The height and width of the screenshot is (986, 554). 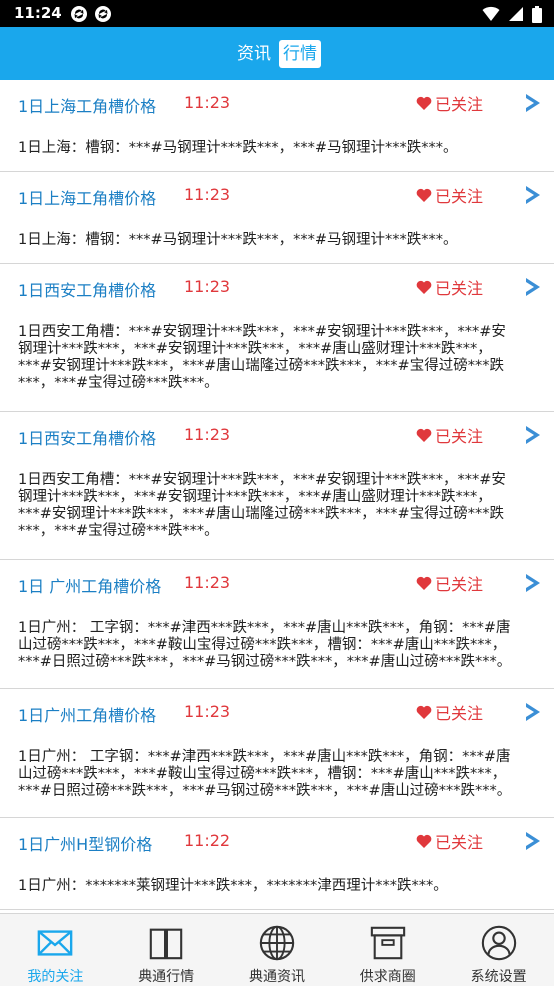 What do you see at coordinates (387, 977) in the screenshot?
I see `nav-label: 供求商圈` at bounding box center [387, 977].